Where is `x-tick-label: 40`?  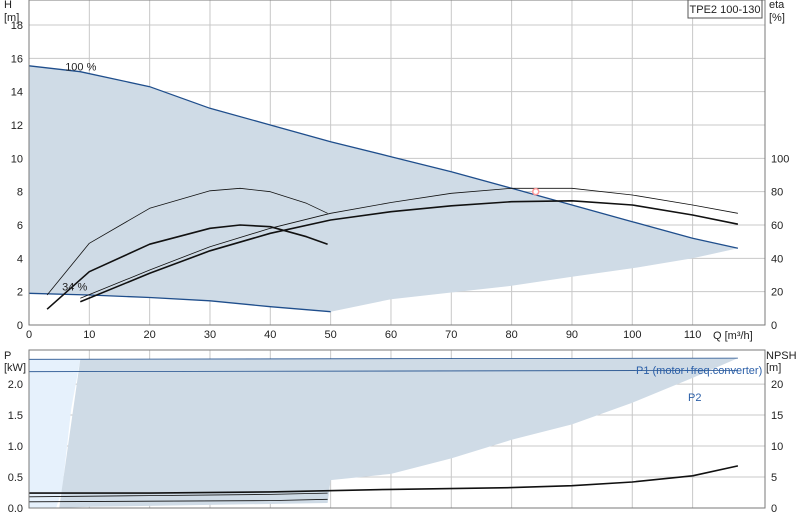
x-tick-label: 40 is located at coordinates (270, 335).